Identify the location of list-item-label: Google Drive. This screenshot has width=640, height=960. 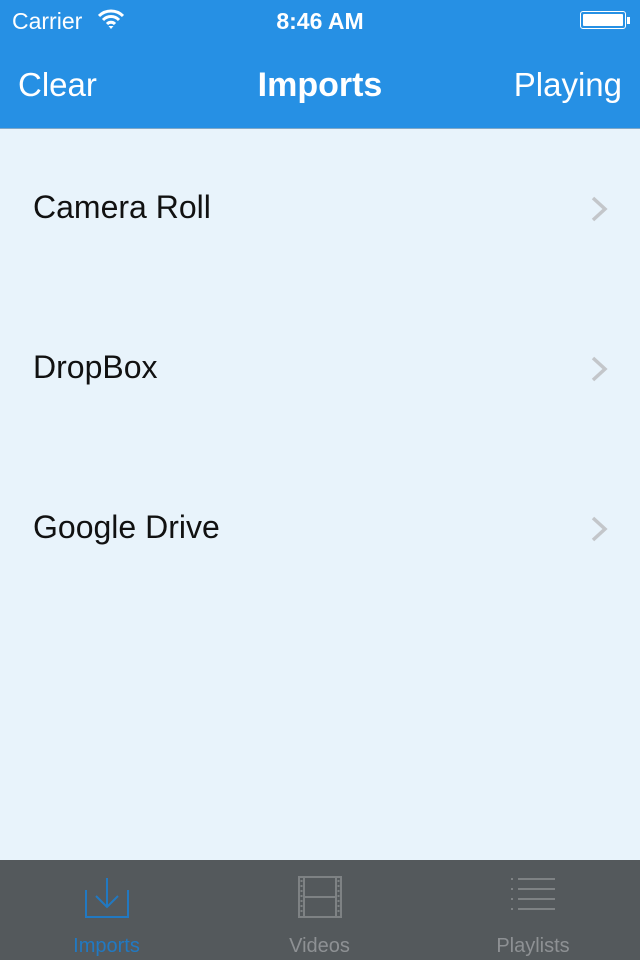
(126, 527).